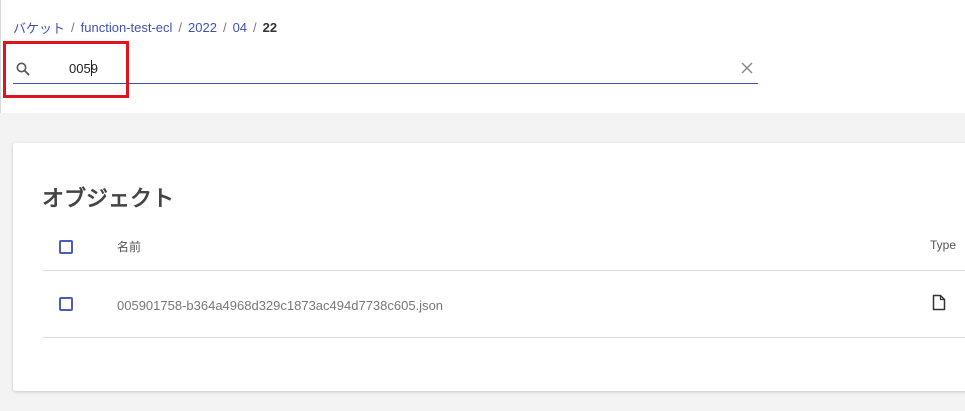 This screenshot has height=411, width=965. Describe the element at coordinates (39, 27) in the screenshot. I see `breadcrumb-item-bucket: バケット` at that location.